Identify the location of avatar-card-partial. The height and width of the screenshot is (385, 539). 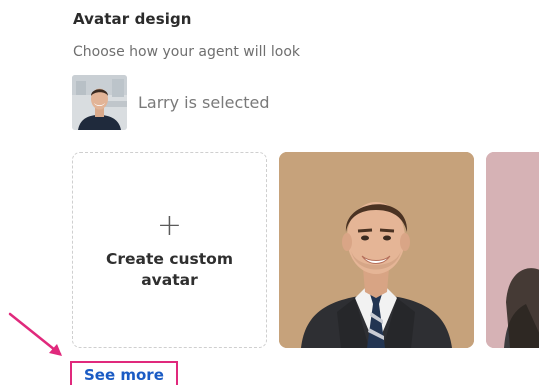
(512, 250).